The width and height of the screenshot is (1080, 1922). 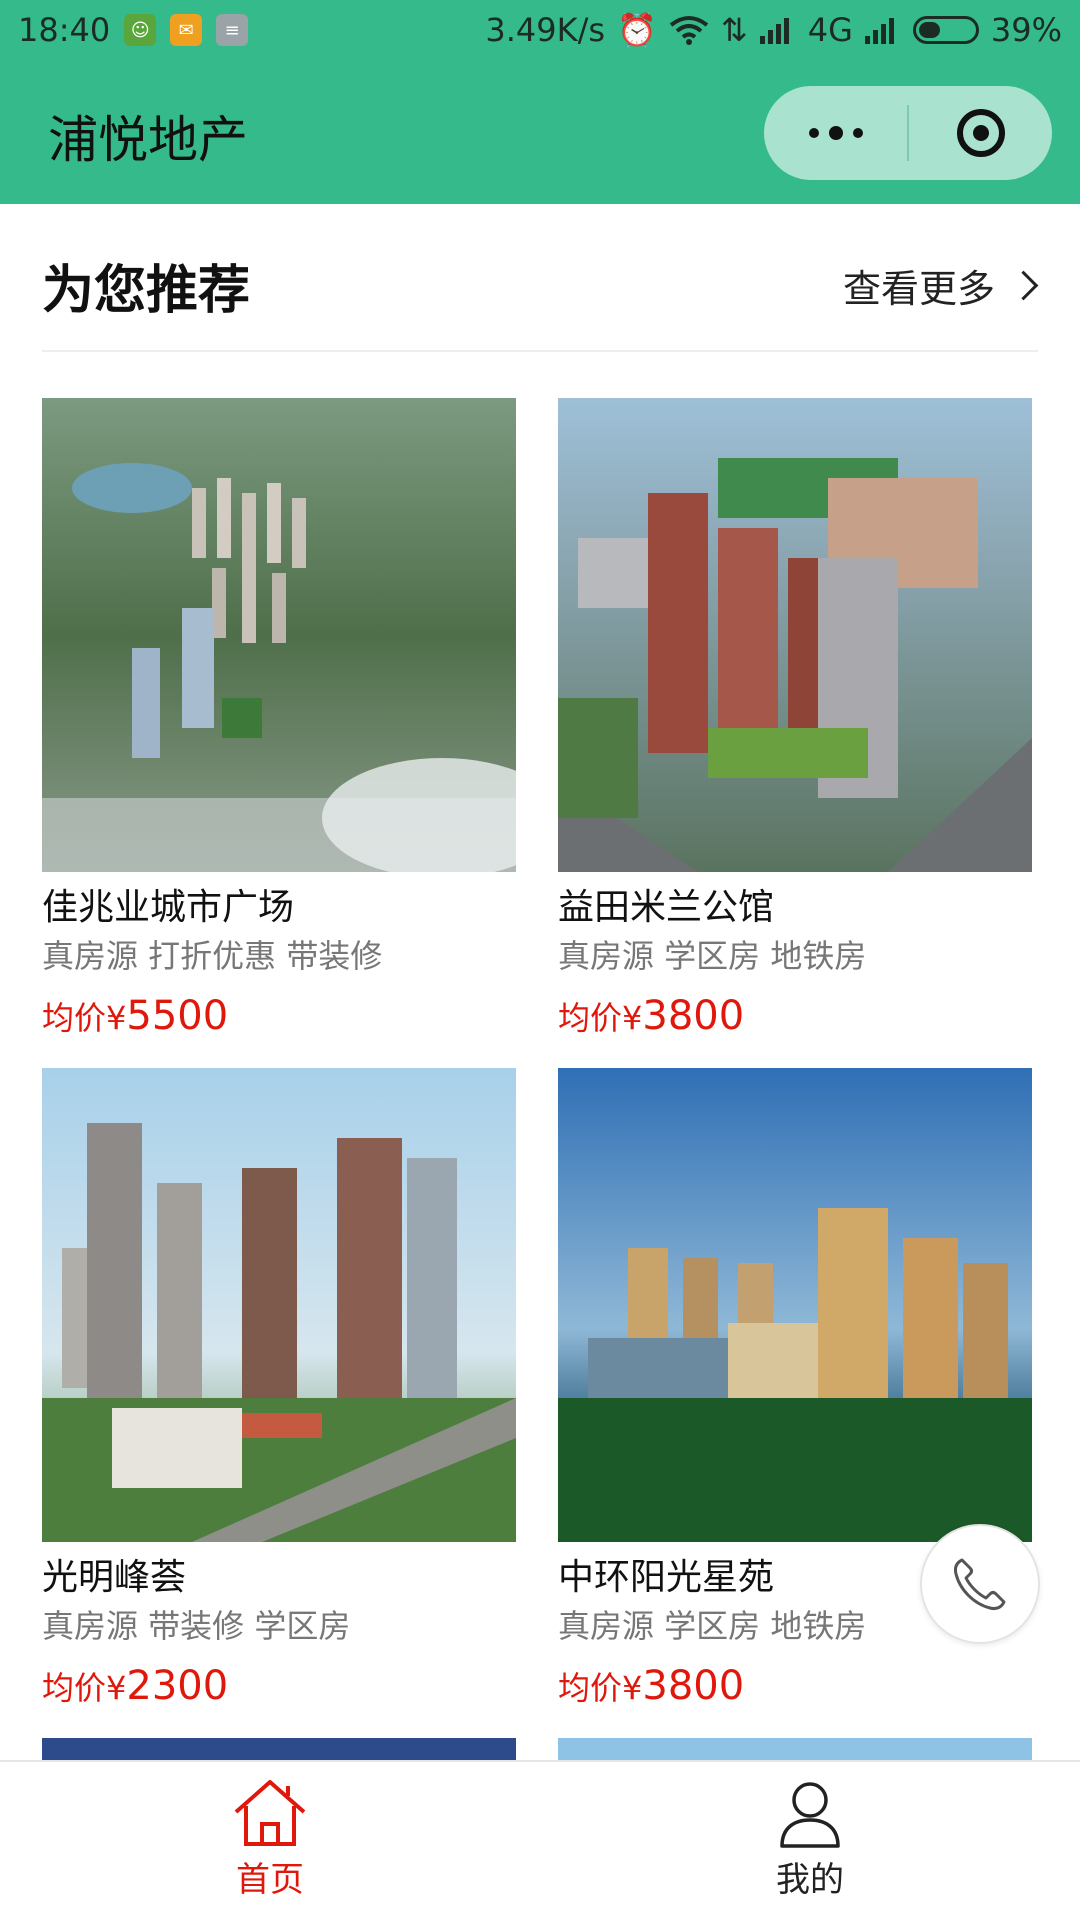 I want to click on listing-card: 光明峰荟 真房源 带装修 学区房 均价¥2300, so click(x=279, y=1392).